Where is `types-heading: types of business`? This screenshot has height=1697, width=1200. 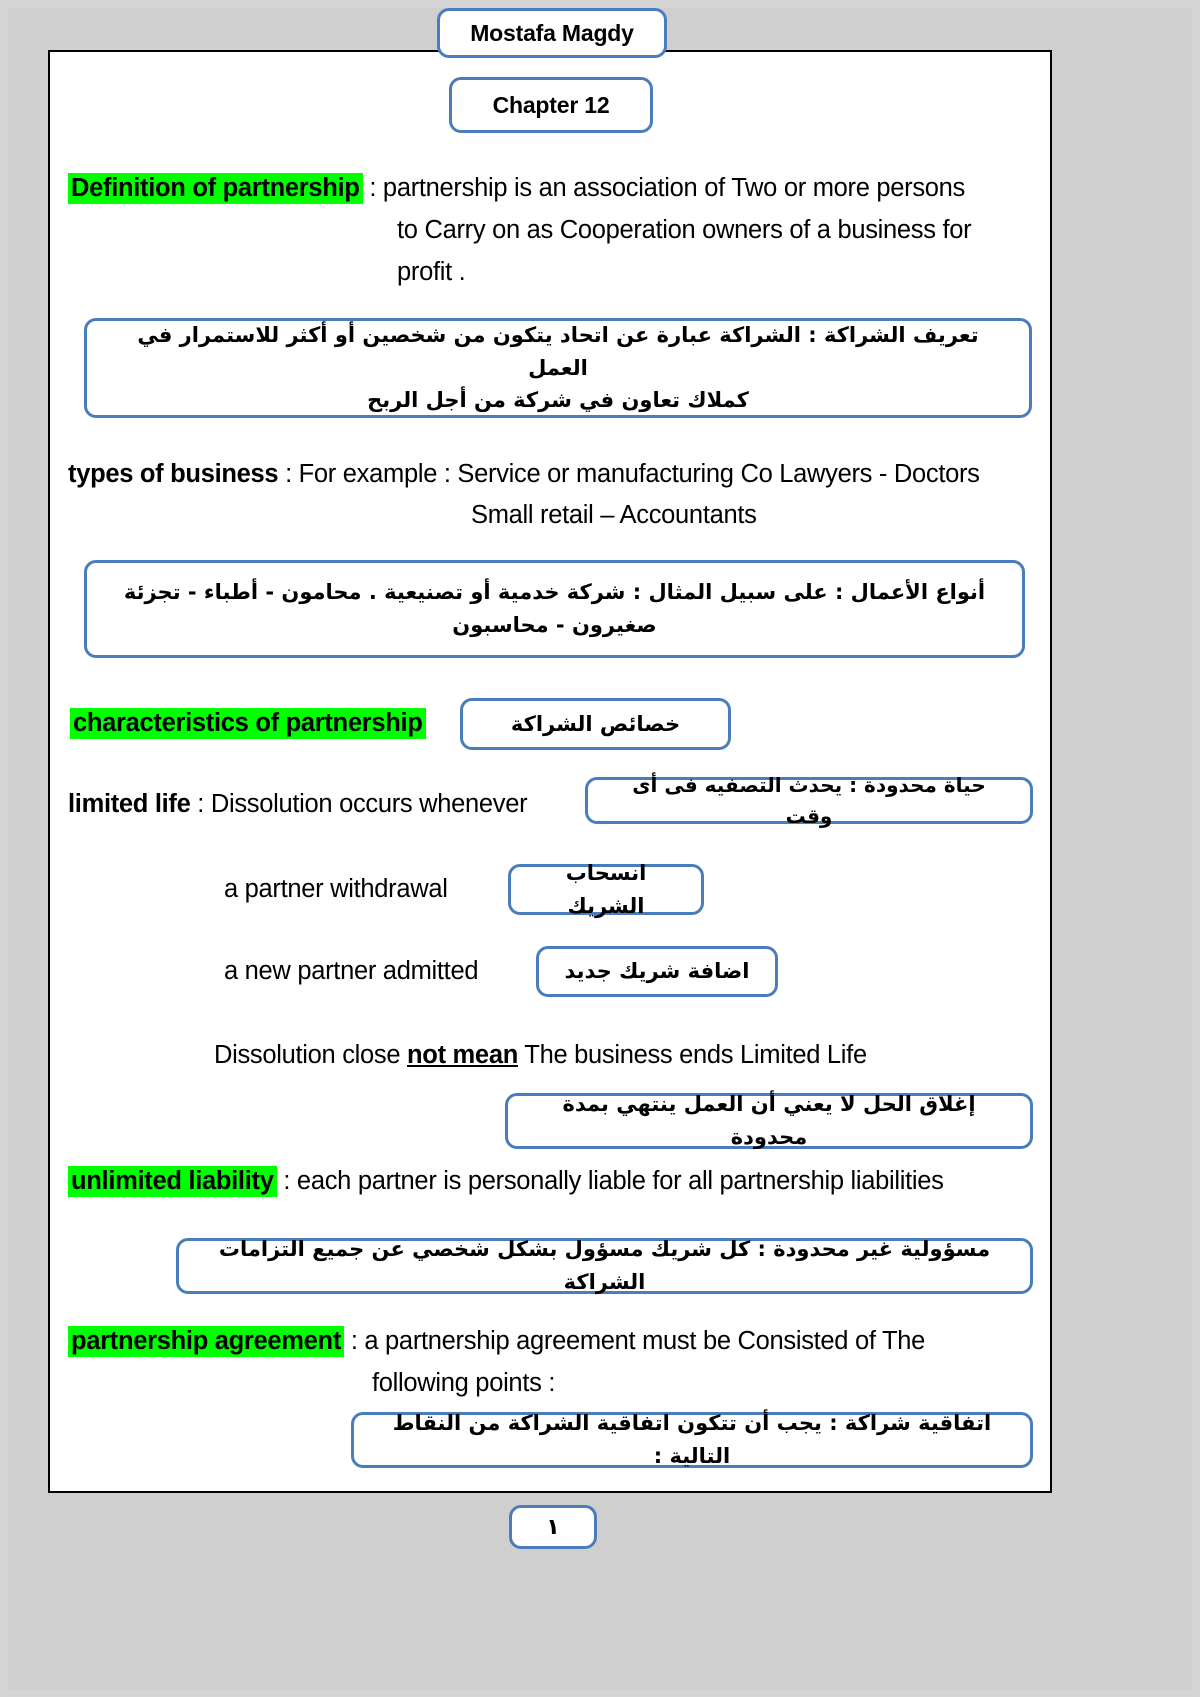
types-heading: types of business is located at coordinates (173, 474).